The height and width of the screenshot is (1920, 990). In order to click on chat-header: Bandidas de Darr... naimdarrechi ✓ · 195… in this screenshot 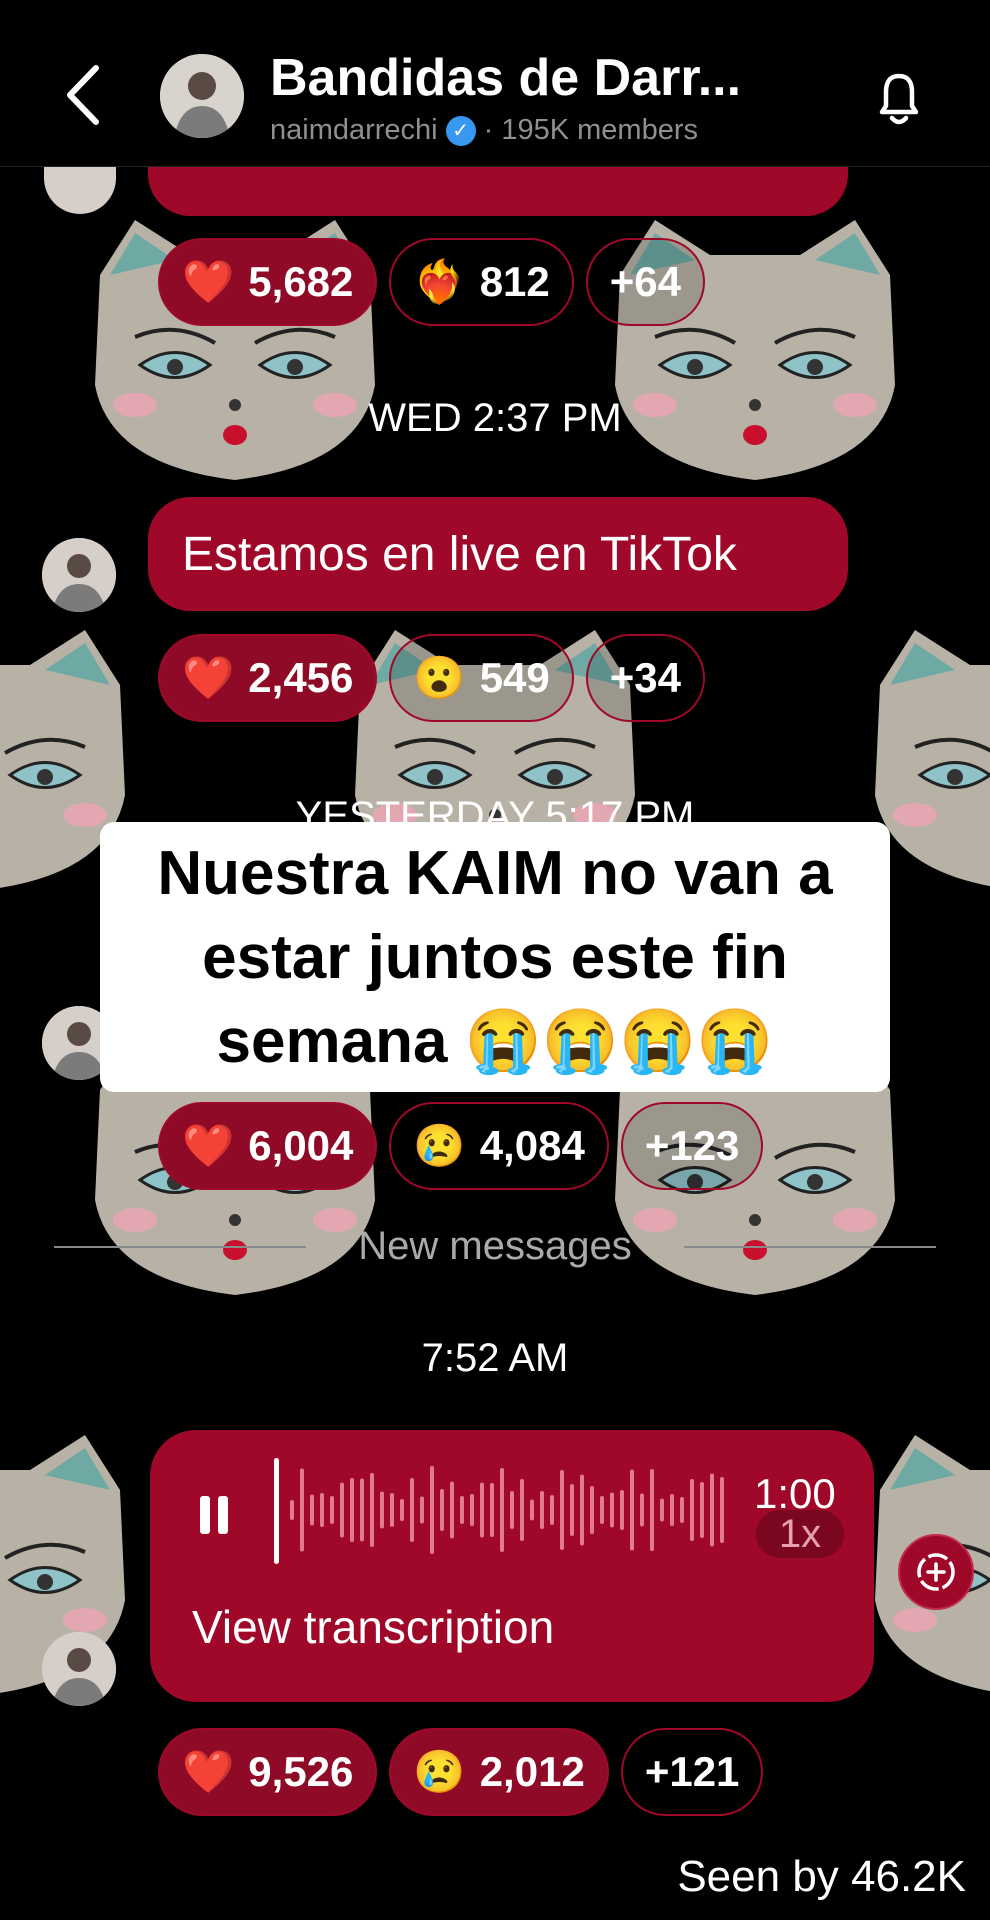, I will do `click(495, 83)`.